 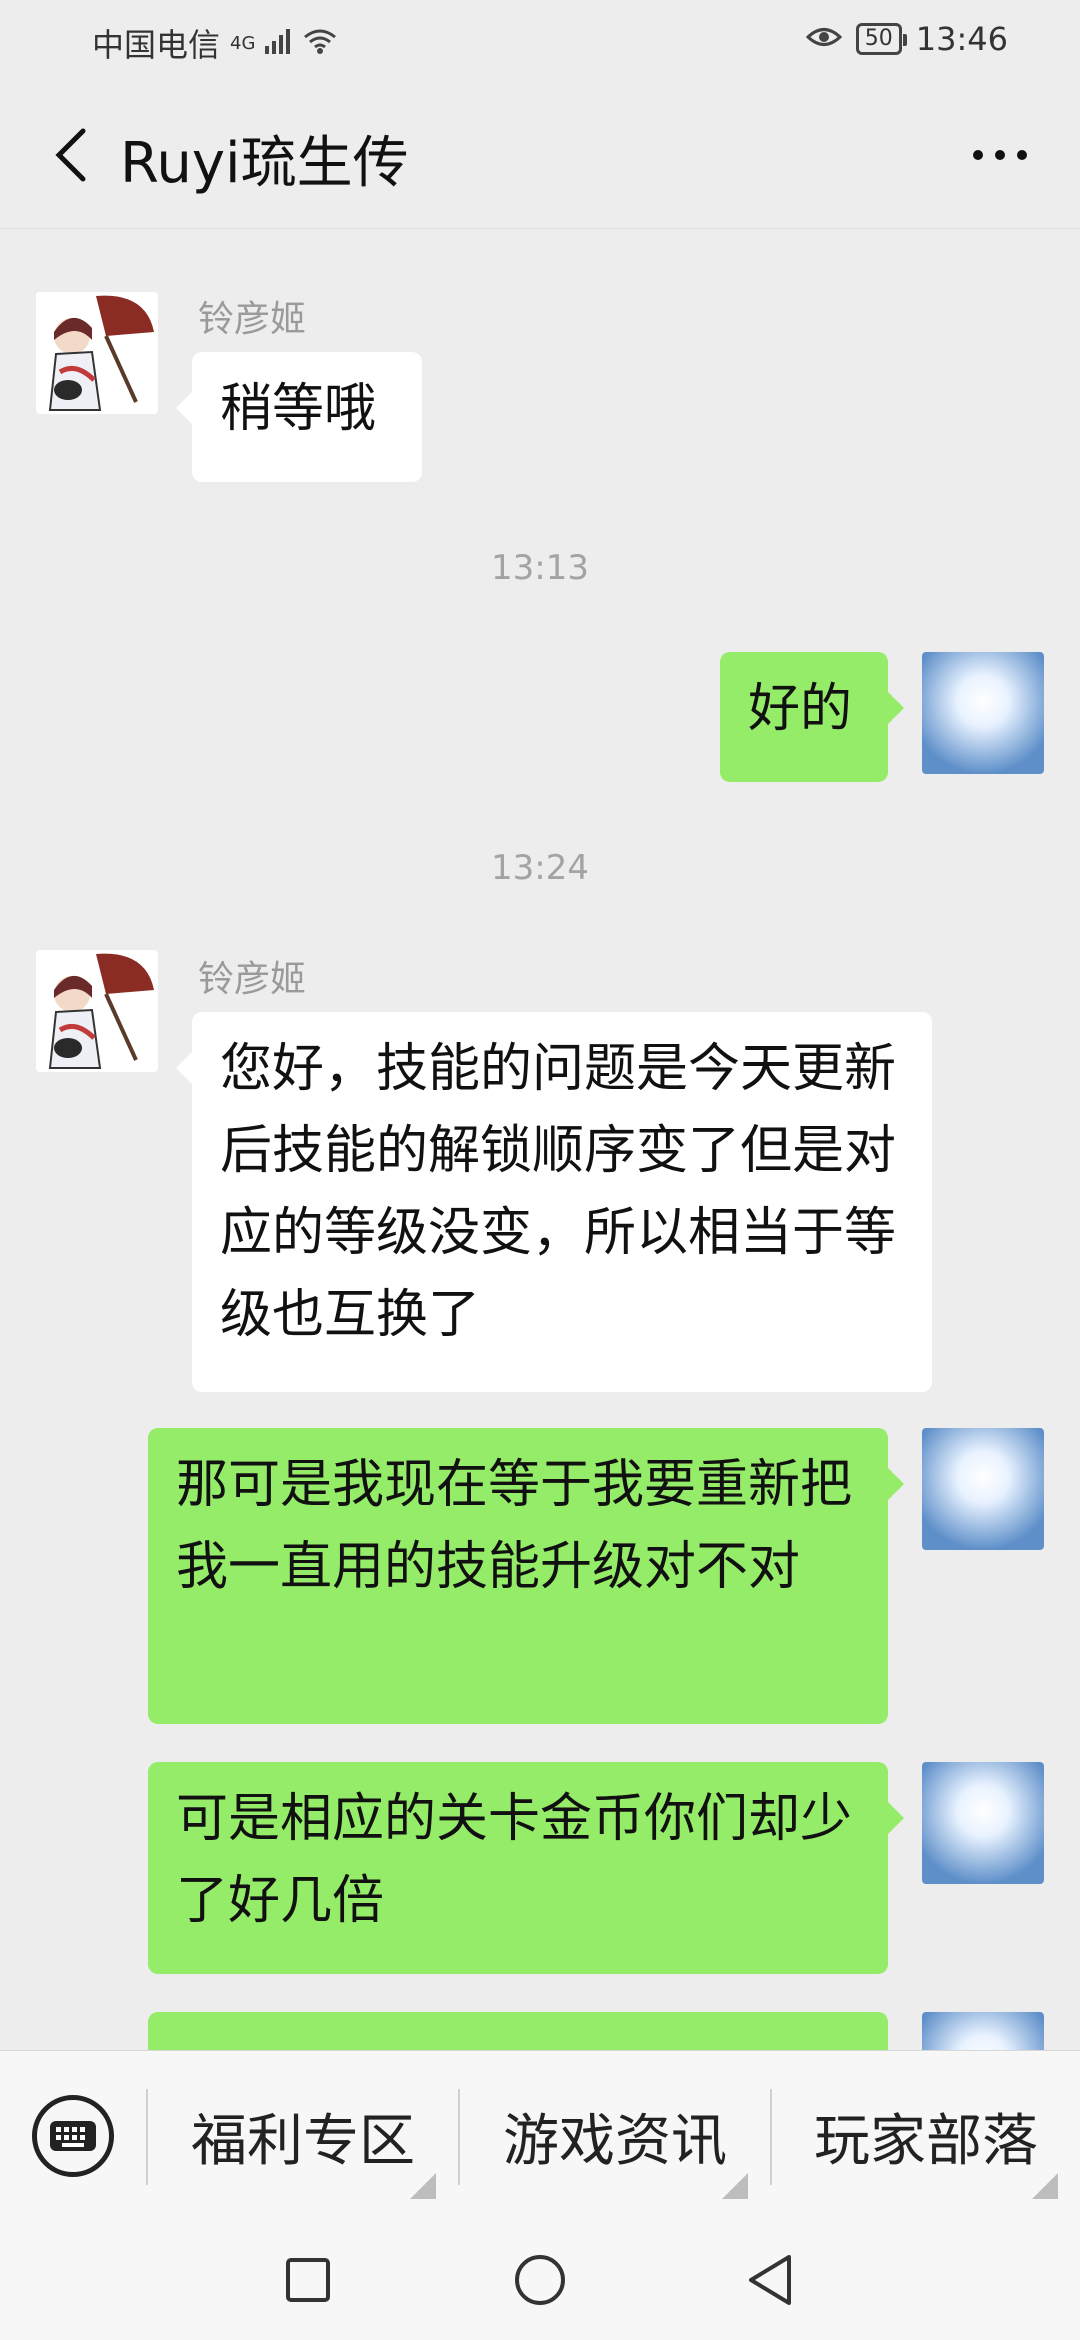 What do you see at coordinates (540, 40) in the screenshot?
I see `status-bar: 中国电信 4G 50 13:46` at bounding box center [540, 40].